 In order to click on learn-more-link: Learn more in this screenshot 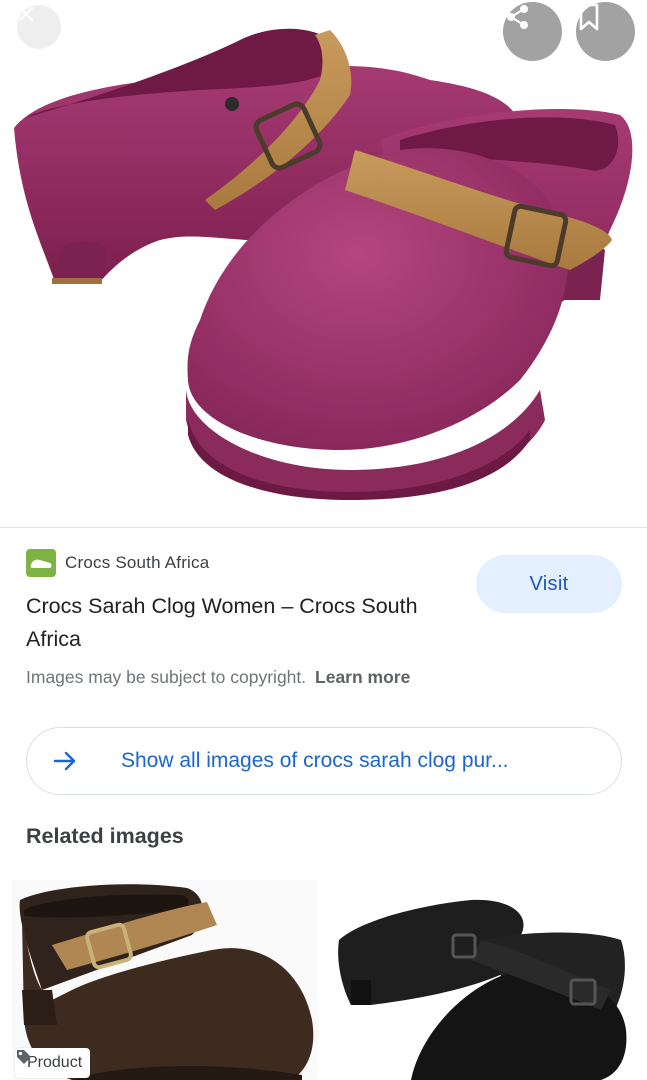, I will do `click(362, 677)`.